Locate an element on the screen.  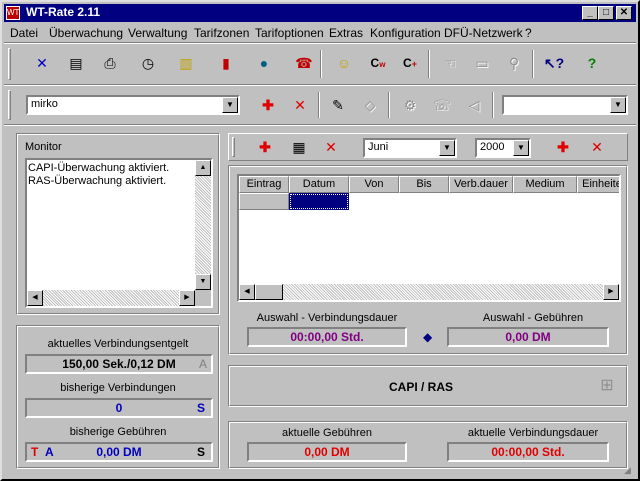
auswahl-dauer-label: Auswahl - Verbindungsdauer is located at coordinates (327, 318).